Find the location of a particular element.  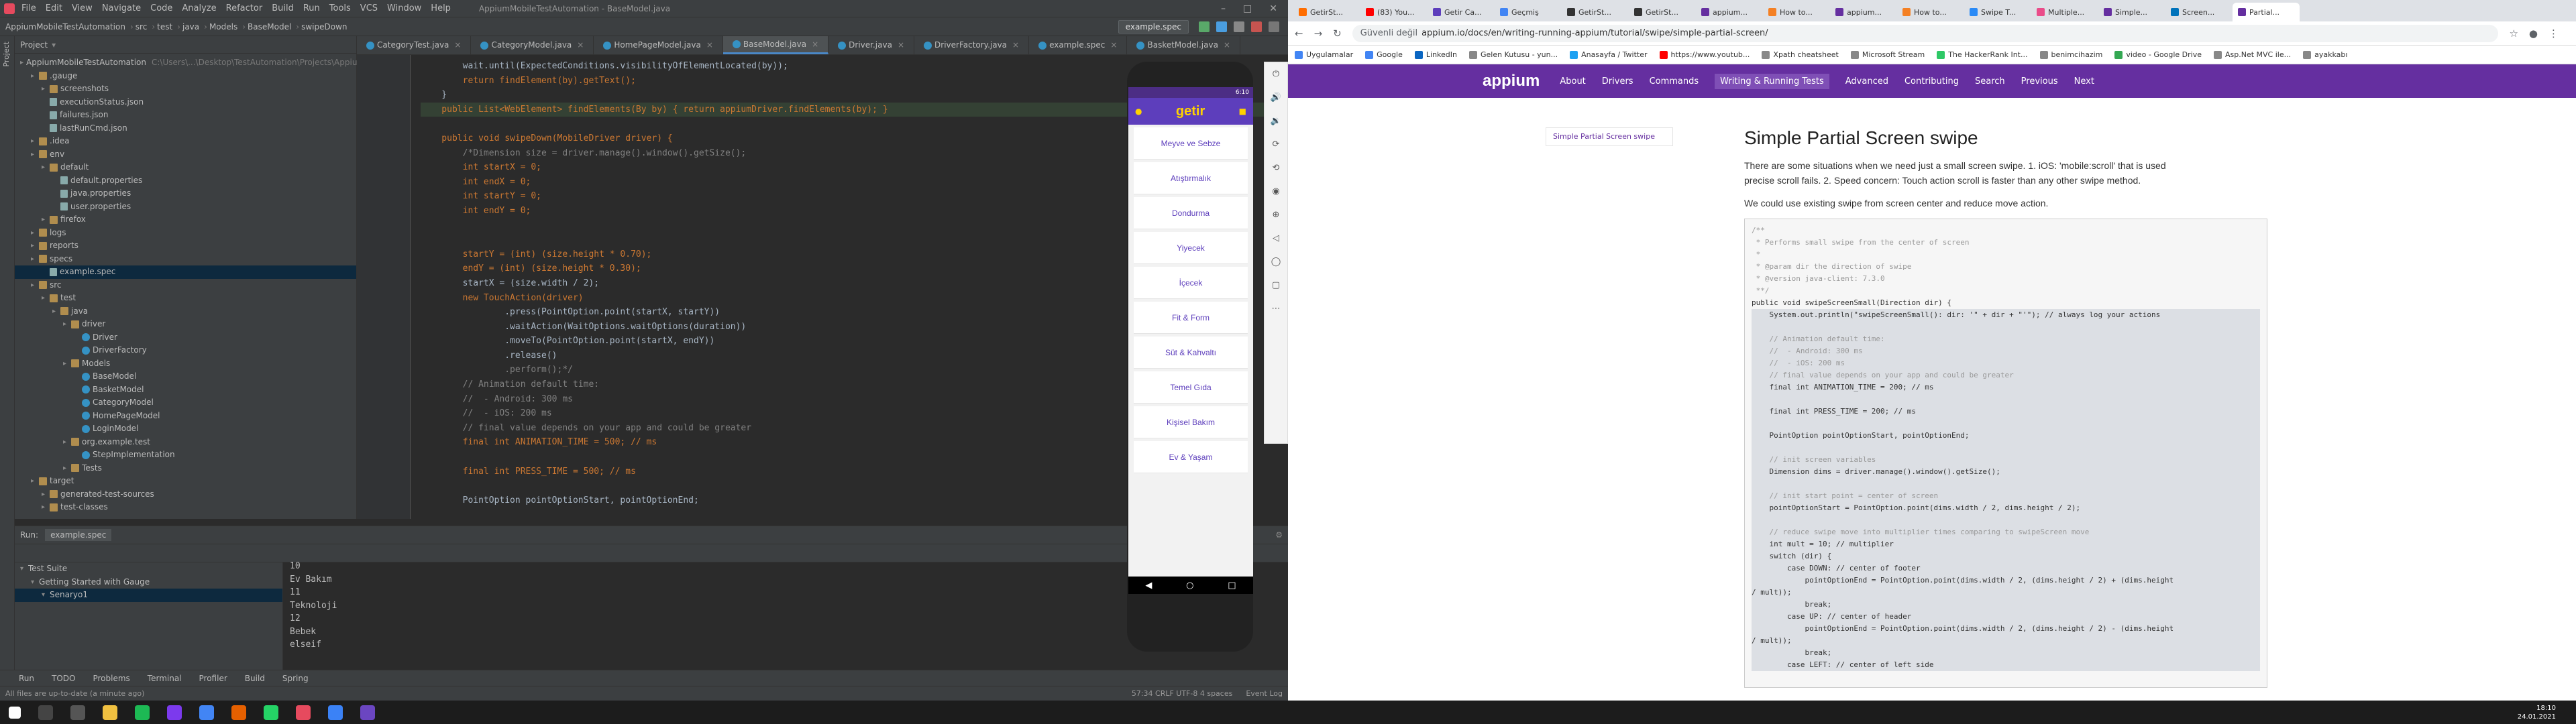

toc-sidebar-link: Simple Partial Screen swipe is located at coordinates (1609, 136).